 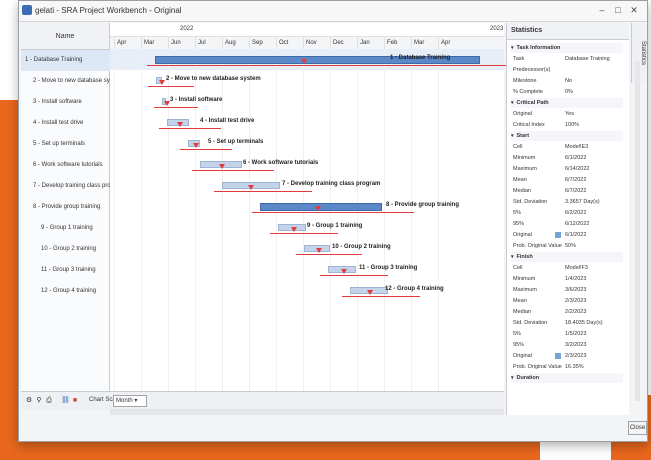 I want to click on stat-value: 18.4035 Day(s), so click(x=584, y=323).